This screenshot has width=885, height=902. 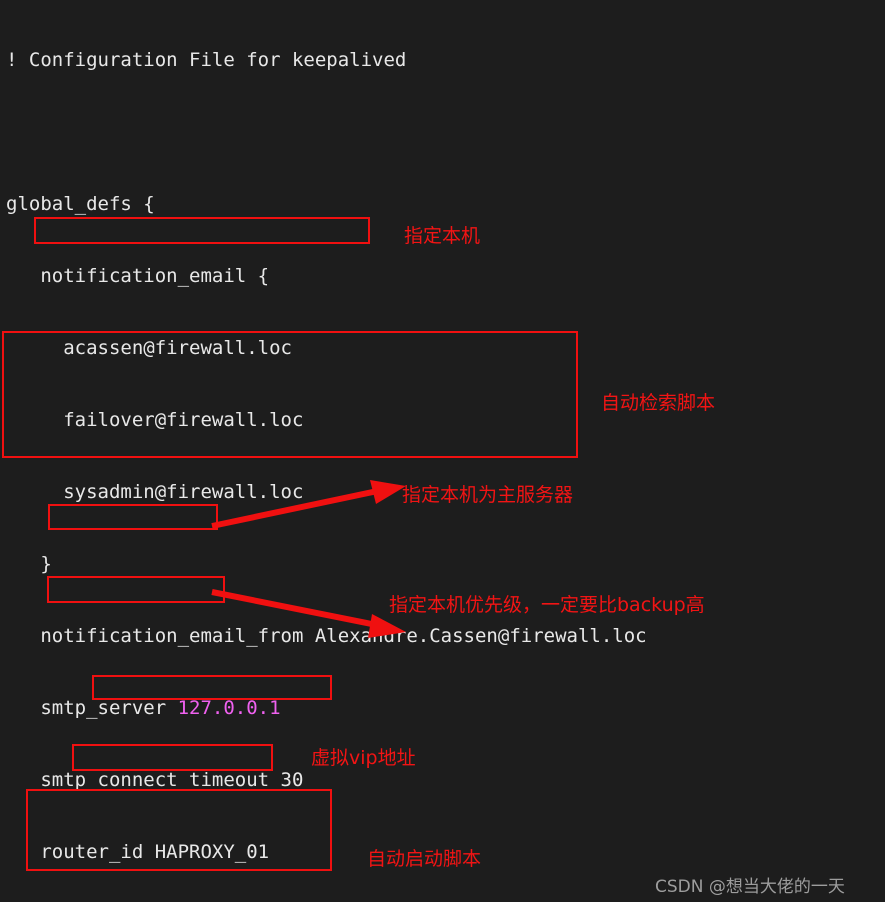 I want to click on smtp-server-value: 127.0.0.1, so click(x=229, y=708).